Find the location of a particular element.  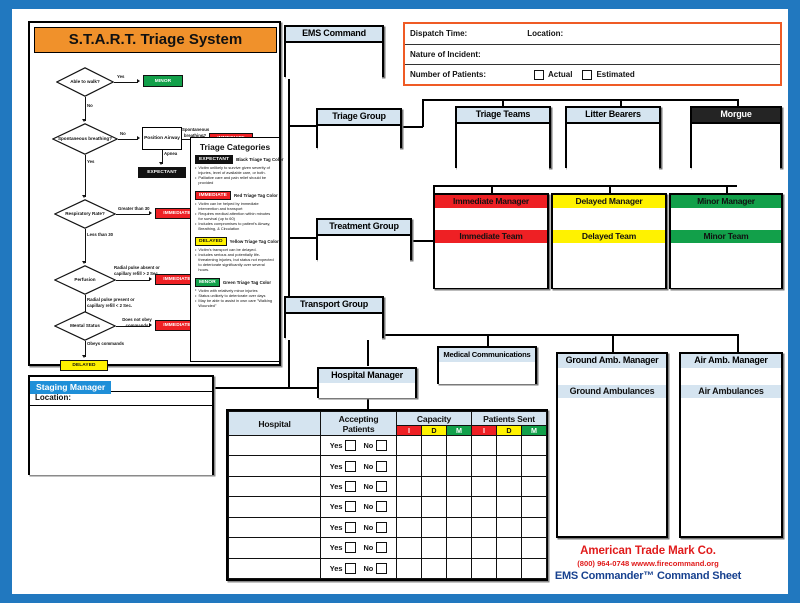

box-air-ambulances-body is located at coordinates (731, 467).